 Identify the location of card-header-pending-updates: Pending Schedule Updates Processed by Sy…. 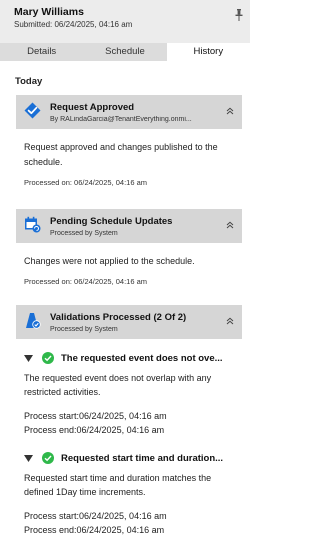
(129, 226).